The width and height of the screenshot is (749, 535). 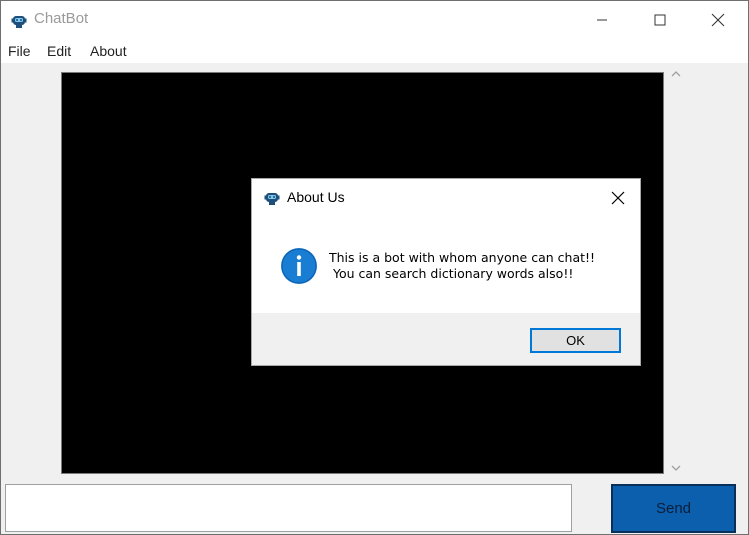 I want to click on close-button, so click(x=718, y=20).